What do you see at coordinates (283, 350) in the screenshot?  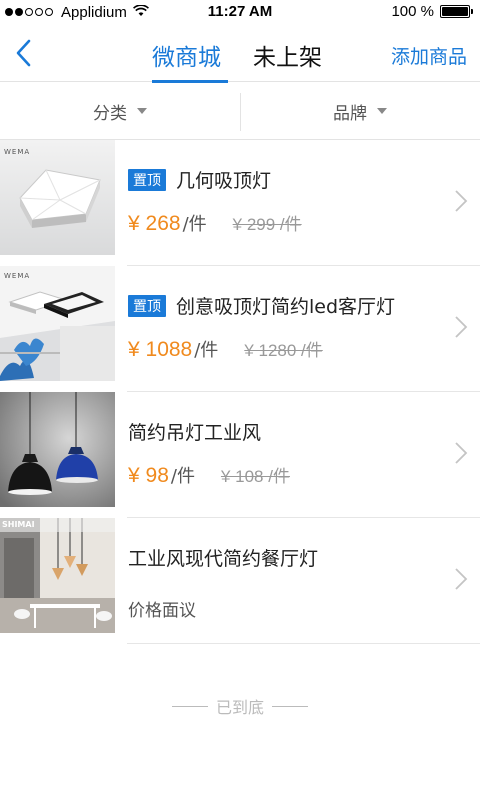 I see `original-price: ¥ 1280 /件` at bounding box center [283, 350].